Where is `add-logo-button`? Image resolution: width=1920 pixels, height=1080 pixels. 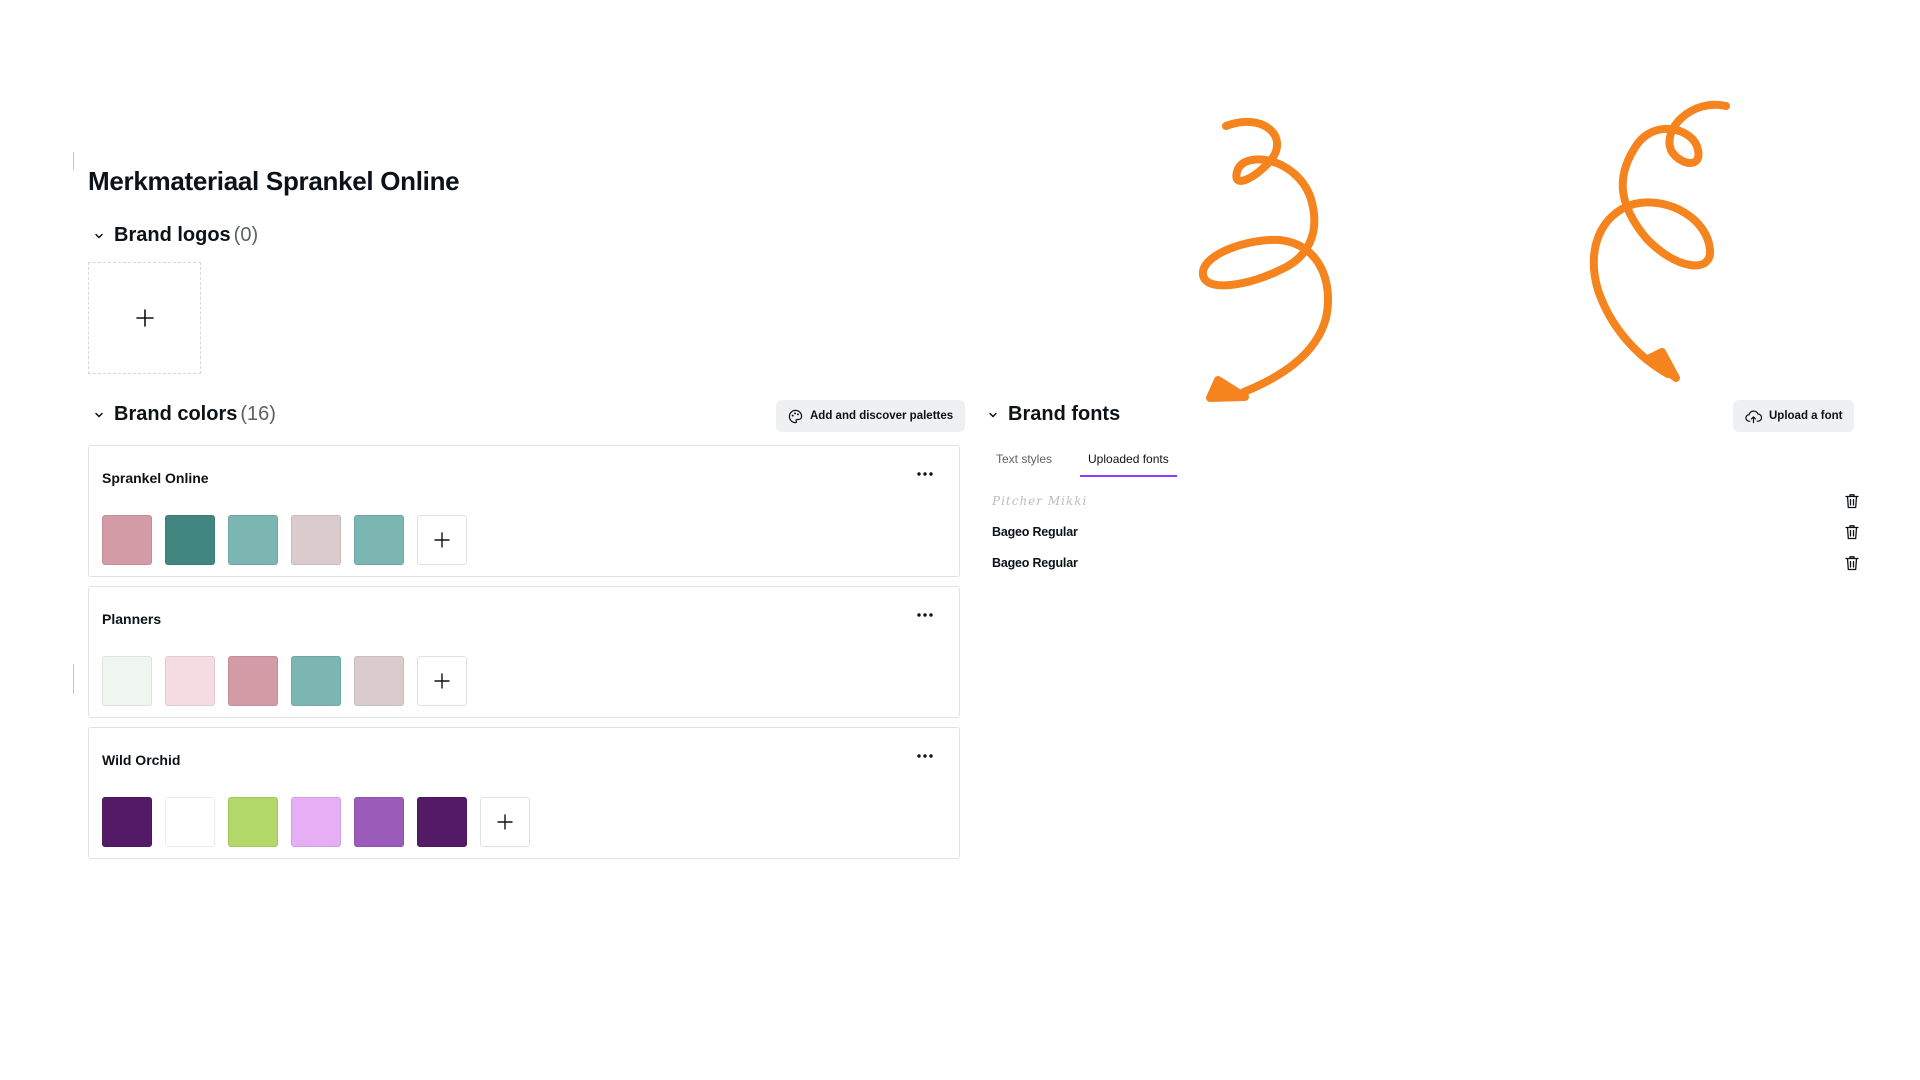
add-logo-button is located at coordinates (144, 318).